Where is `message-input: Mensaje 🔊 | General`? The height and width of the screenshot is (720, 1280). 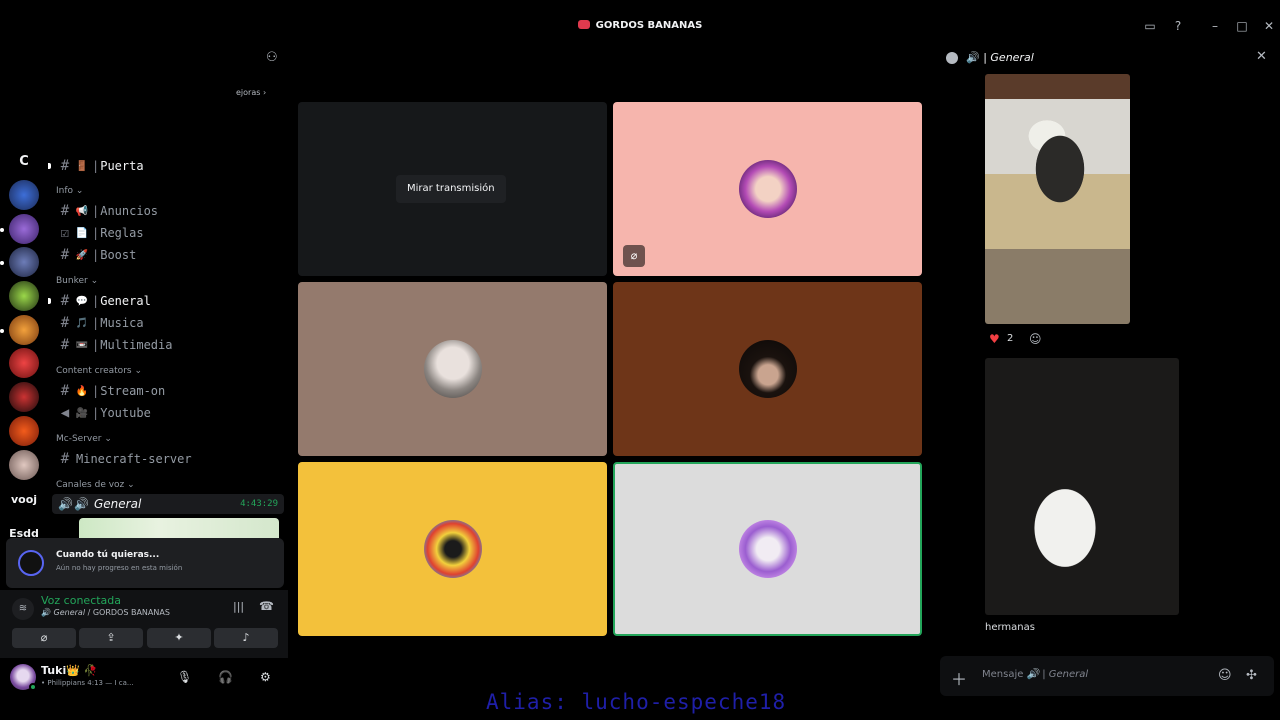 message-input: Mensaje 🔊 | General is located at coordinates (1035, 674).